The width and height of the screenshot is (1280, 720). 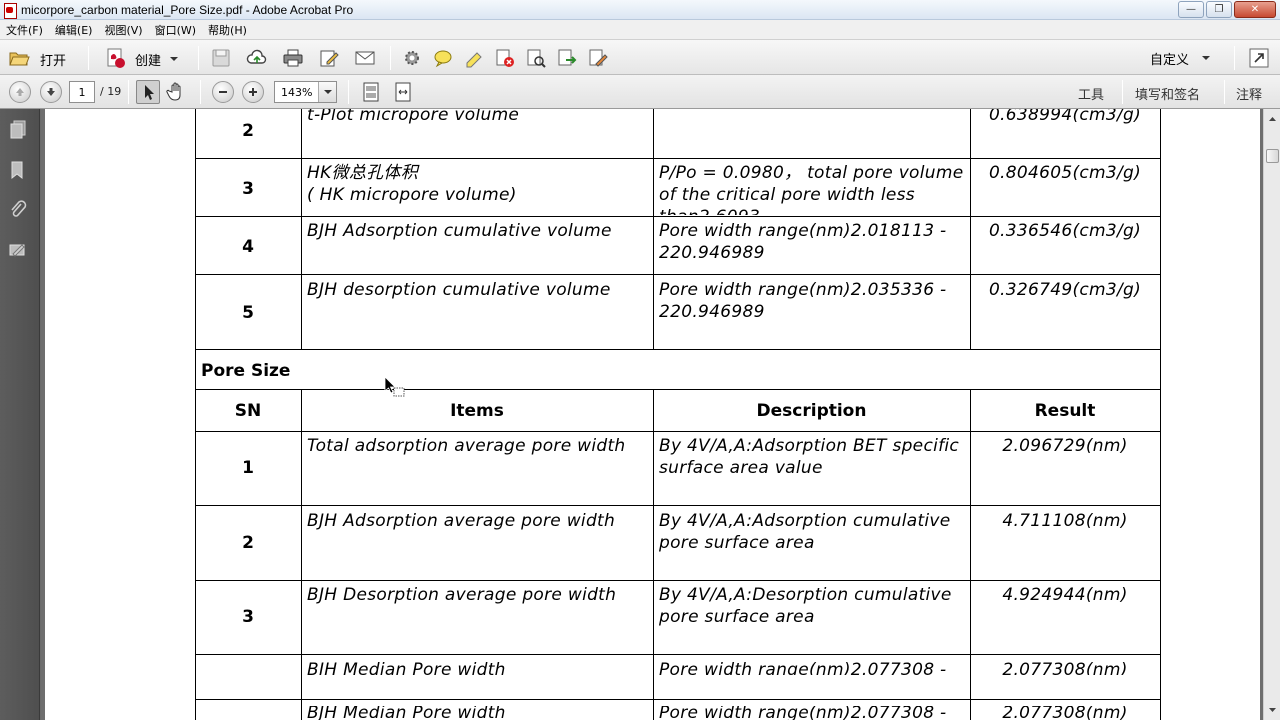 What do you see at coordinates (248, 543) in the screenshot?
I see `row-sn: 2` at bounding box center [248, 543].